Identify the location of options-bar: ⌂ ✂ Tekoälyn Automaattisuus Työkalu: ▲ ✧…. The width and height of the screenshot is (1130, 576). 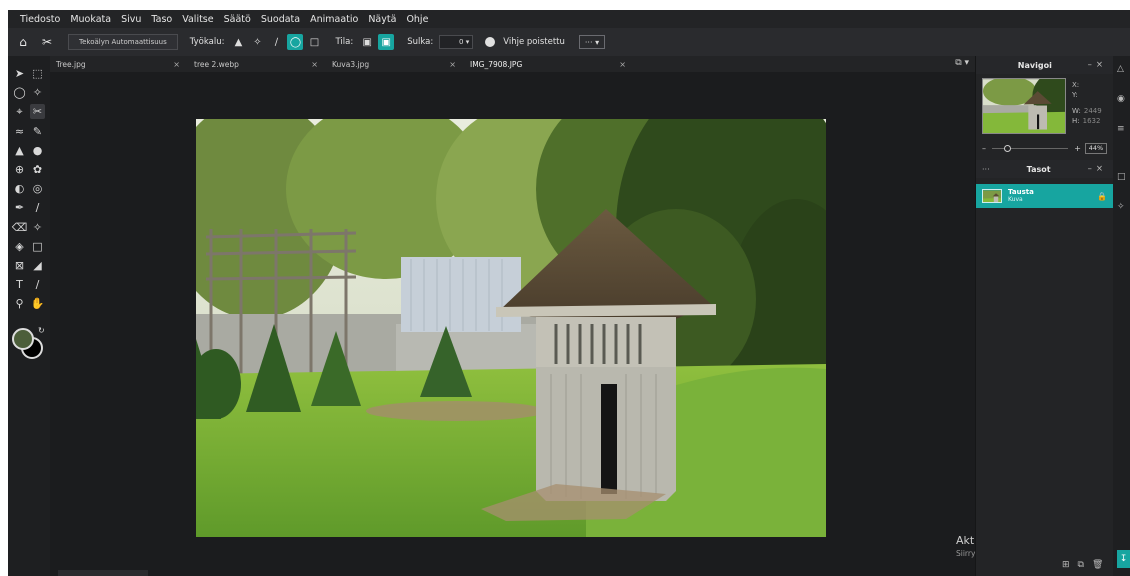
(569, 42).